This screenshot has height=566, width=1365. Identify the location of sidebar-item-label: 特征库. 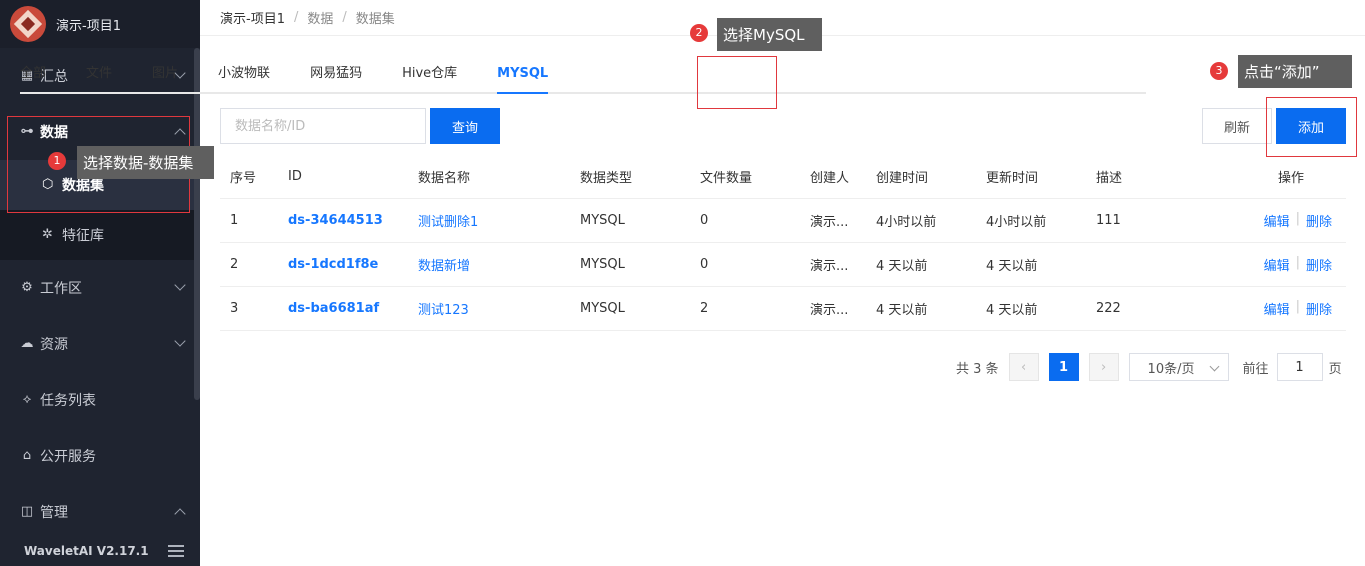
(83, 236).